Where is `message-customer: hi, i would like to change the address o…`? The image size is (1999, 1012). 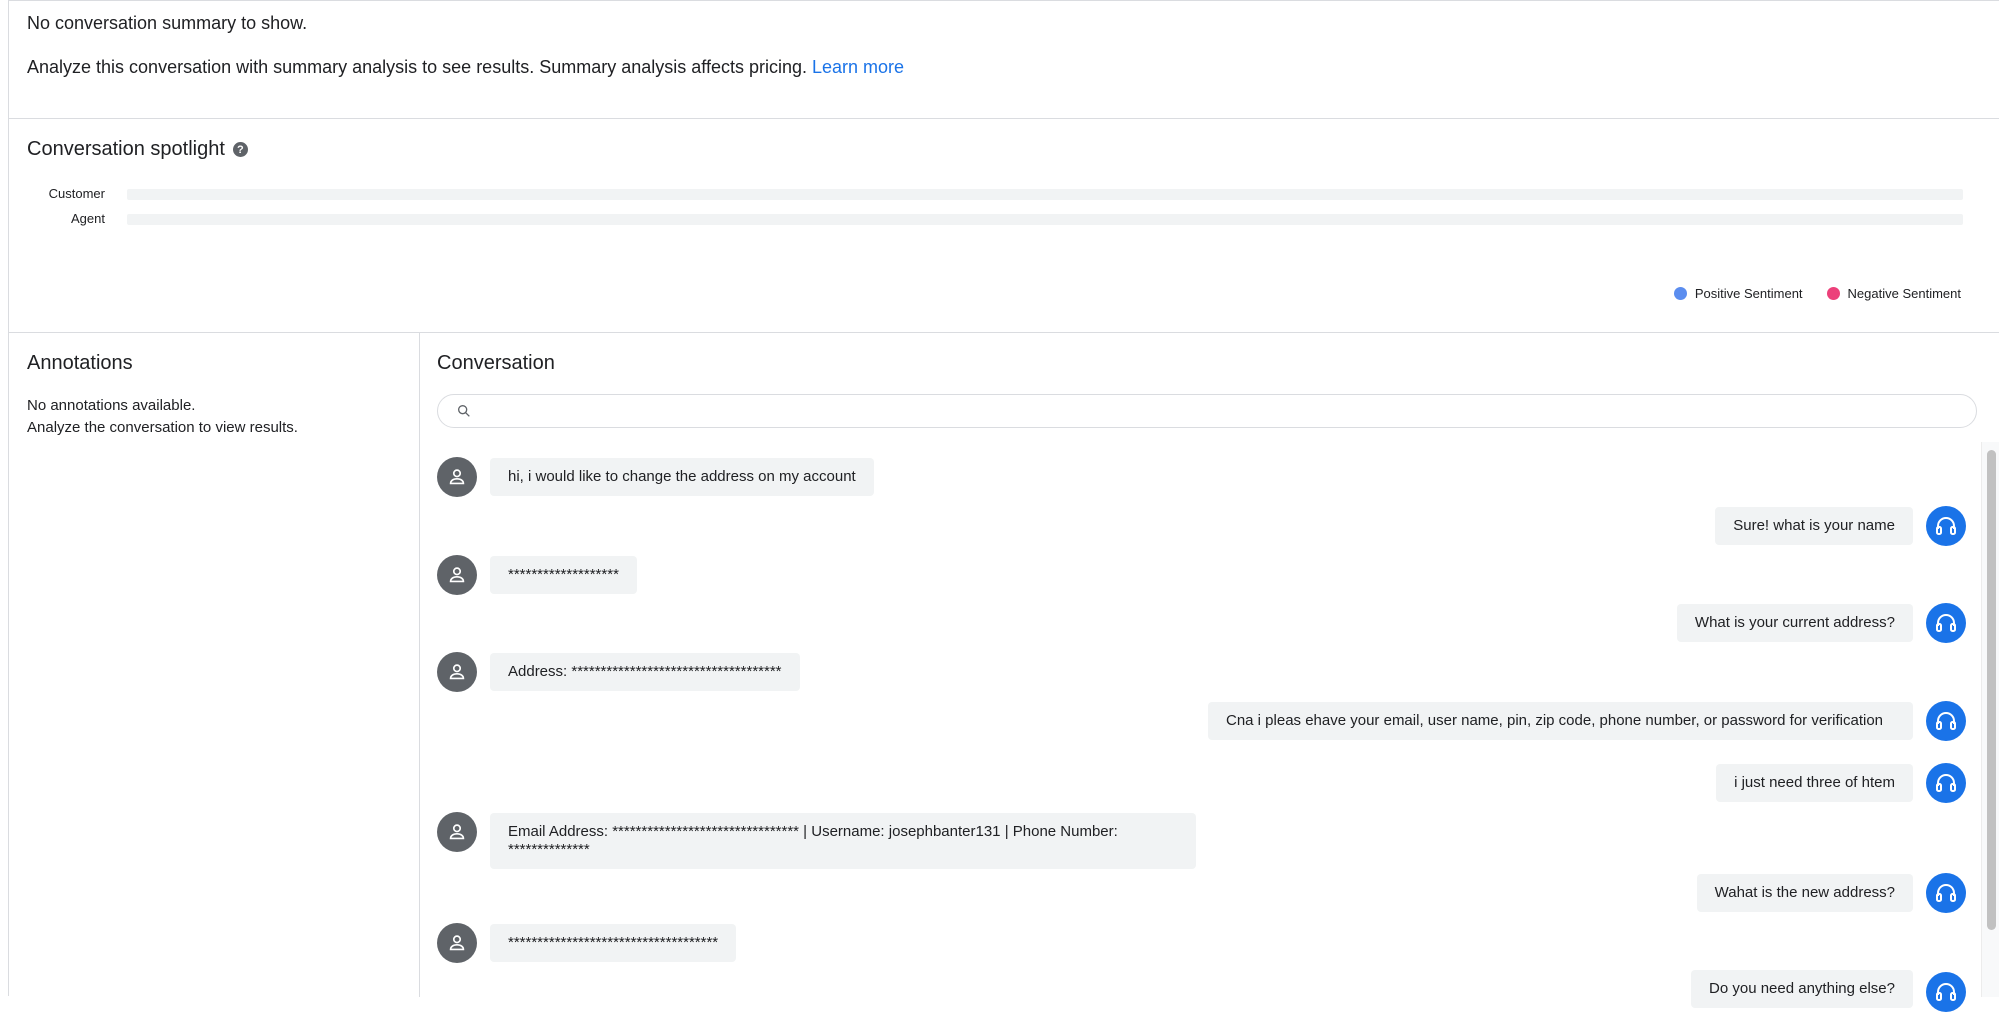
message-customer: hi, i would like to change the address o… is located at coordinates (655, 477).